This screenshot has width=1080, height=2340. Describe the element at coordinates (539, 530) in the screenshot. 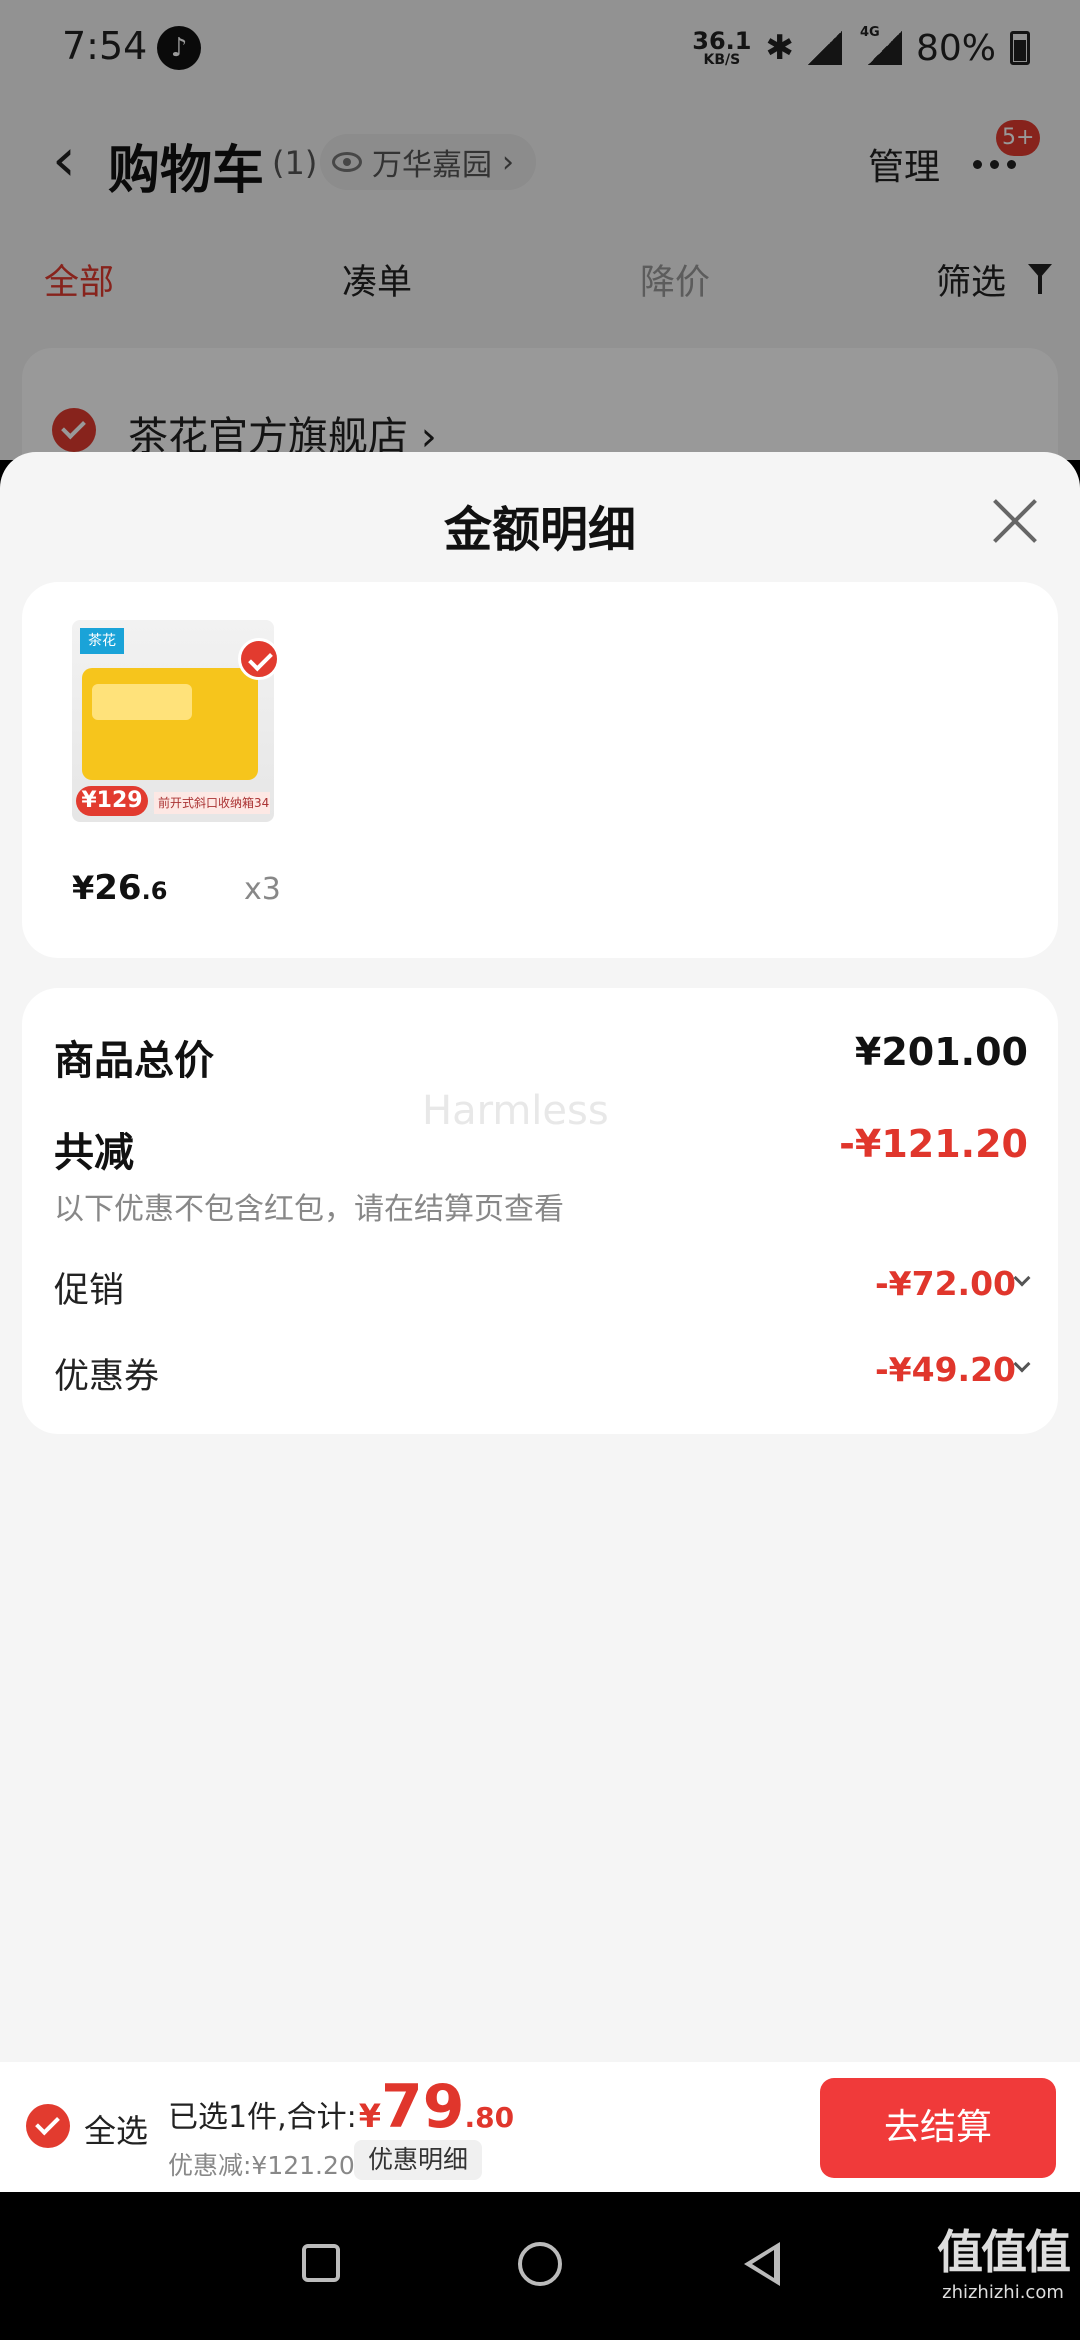

I see `sheet-title: 金额明细` at that location.